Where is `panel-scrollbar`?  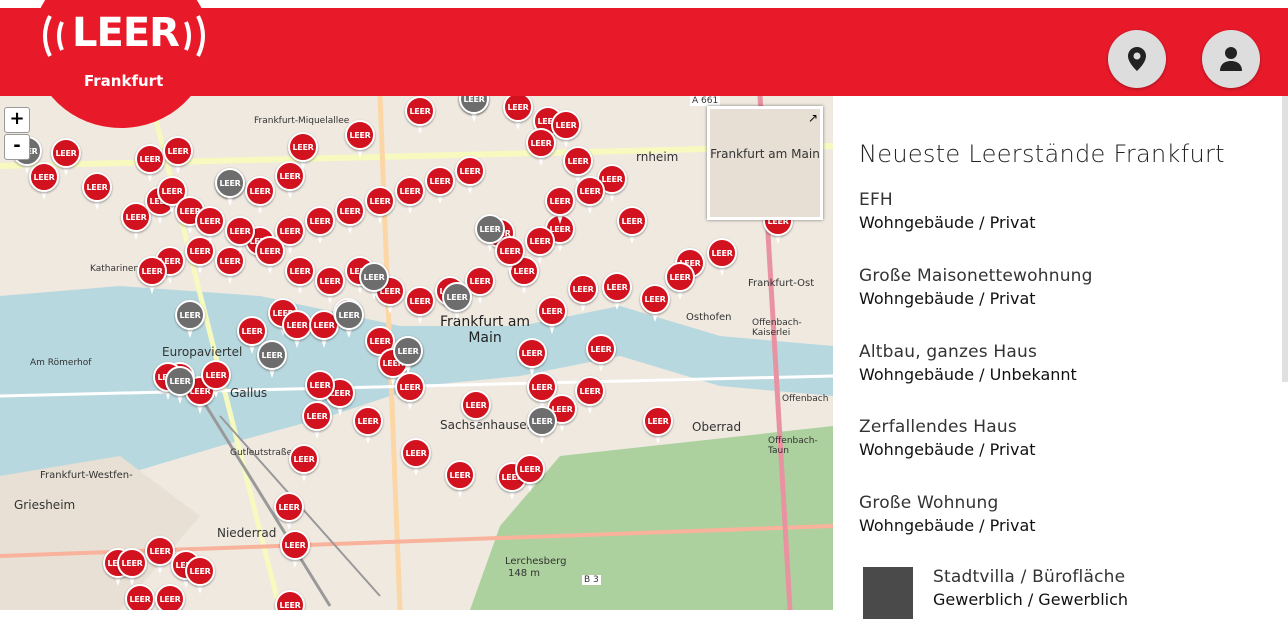 panel-scrollbar is located at coordinates (1285, 239).